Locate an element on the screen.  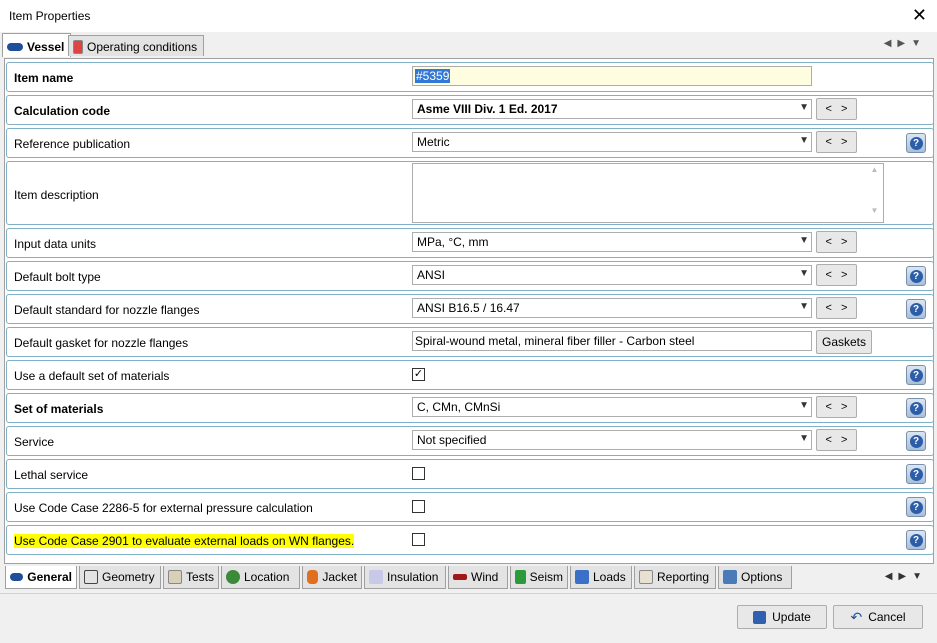
tab-seism: Seism is located at coordinates (539, 577).